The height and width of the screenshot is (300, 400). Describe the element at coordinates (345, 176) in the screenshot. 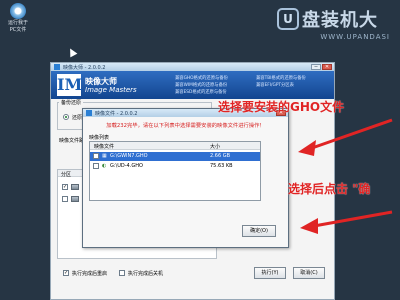

I see `annotation-arrows` at that location.